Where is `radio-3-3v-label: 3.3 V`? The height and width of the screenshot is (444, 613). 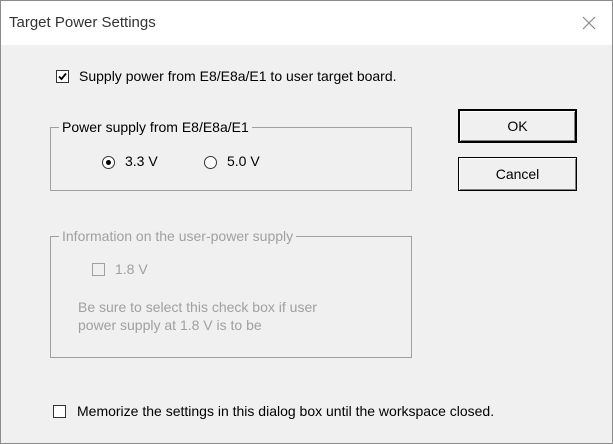 radio-3-3v-label: 3.3 V is located at coordinates (141, 161).